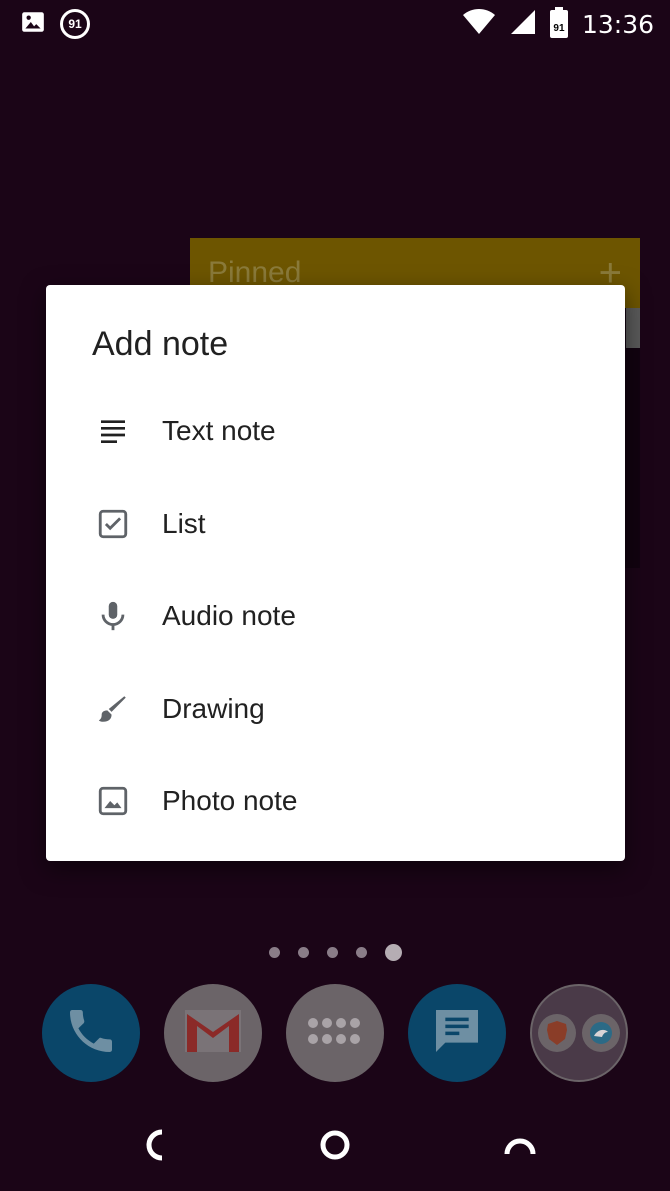 Image resolution: width=670 pixels, height=1191 pixels. I want to click on brush-icon, so click(113, 709).